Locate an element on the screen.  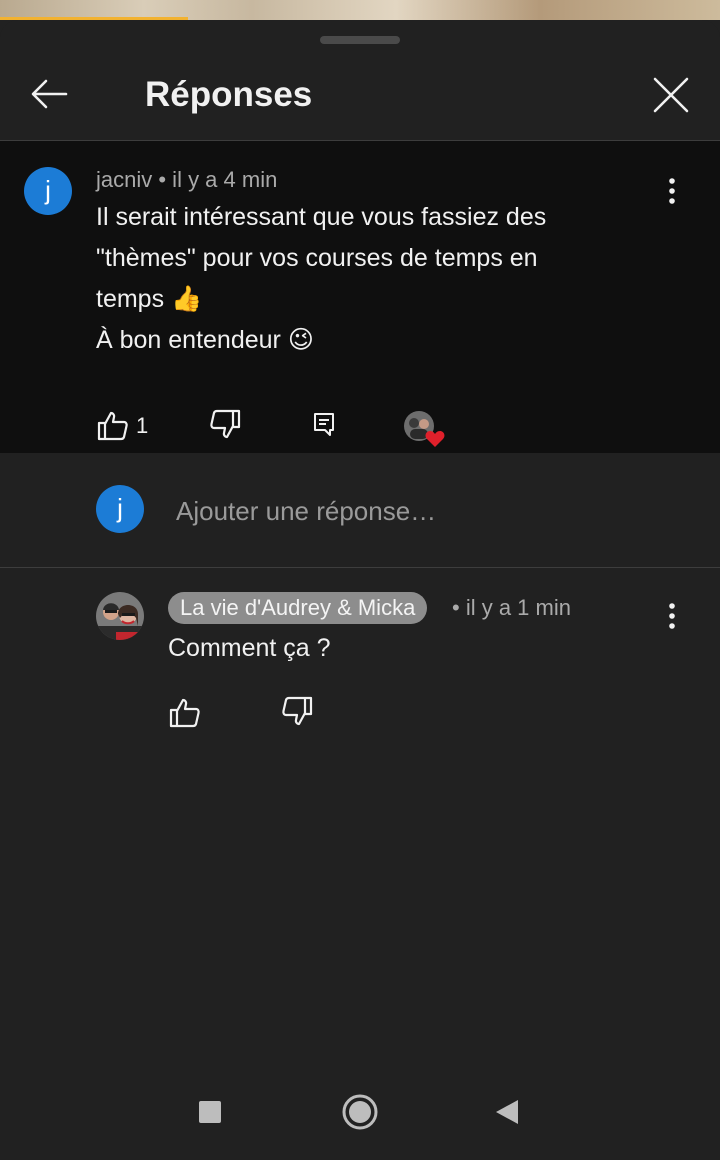
like-count: 1 is located at coordinates (142, 425).